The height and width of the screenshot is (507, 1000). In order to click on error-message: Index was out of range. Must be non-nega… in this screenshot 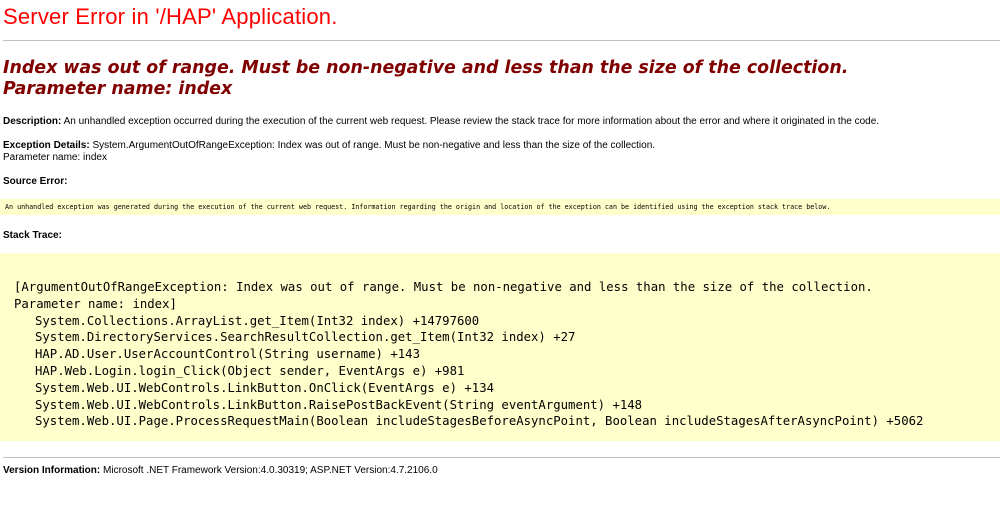, I will do `click(425, 79)`.